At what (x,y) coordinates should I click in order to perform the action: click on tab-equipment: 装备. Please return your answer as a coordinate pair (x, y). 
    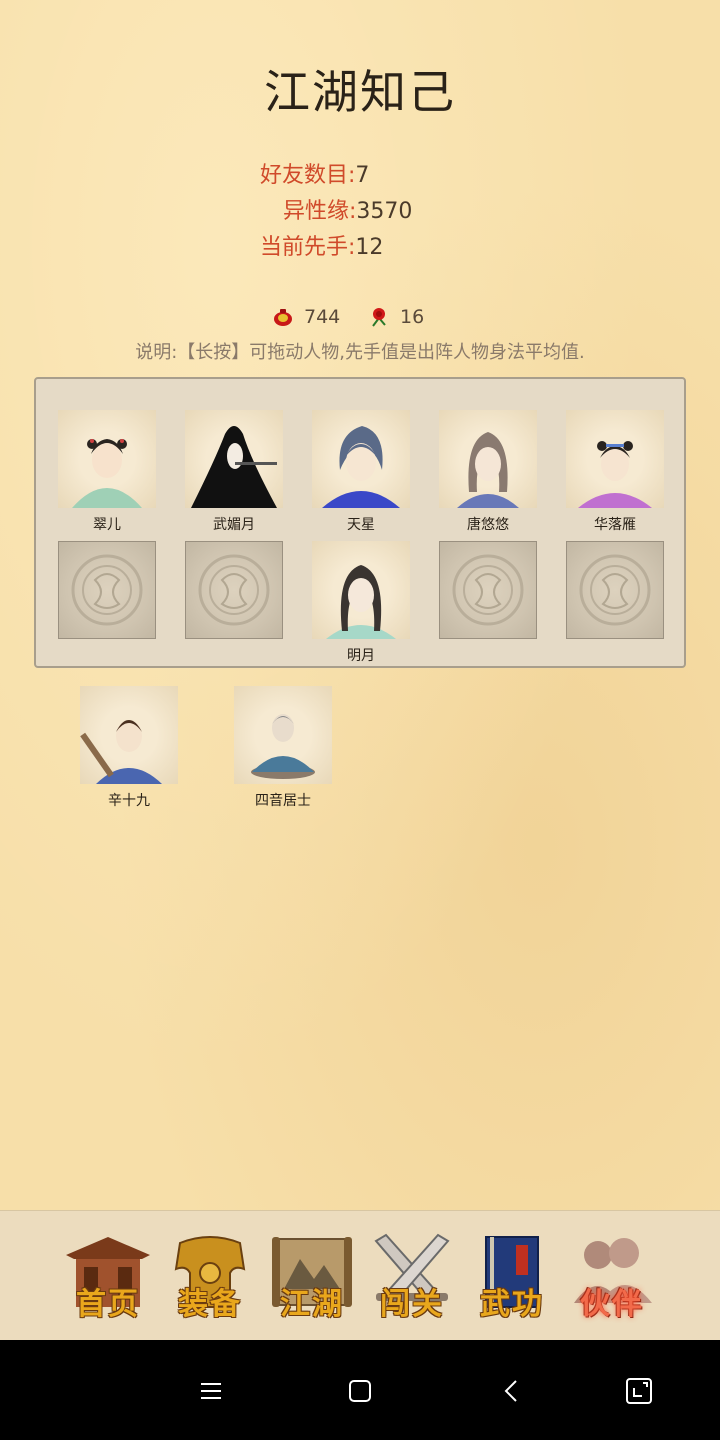
    Looking at the image, I should click on (210, 1277).